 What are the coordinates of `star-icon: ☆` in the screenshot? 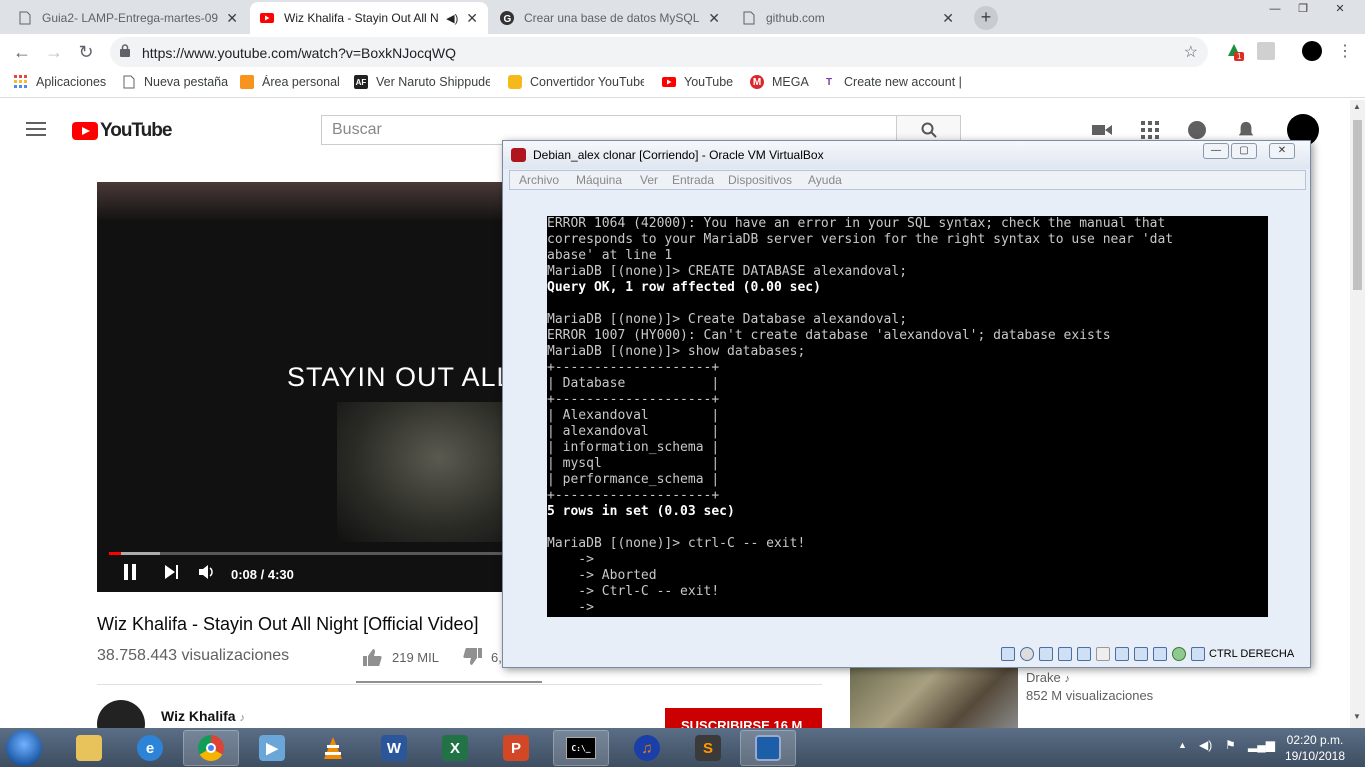 It's located at (1191, 52).